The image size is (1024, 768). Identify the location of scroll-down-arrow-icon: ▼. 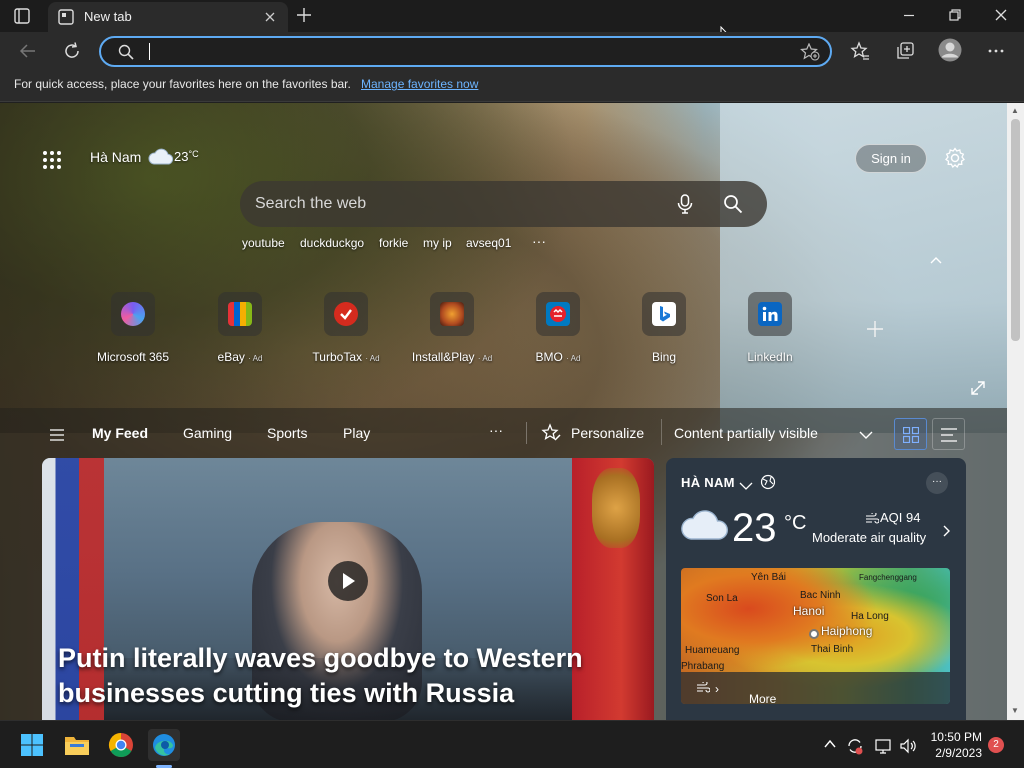
(1015, 710).